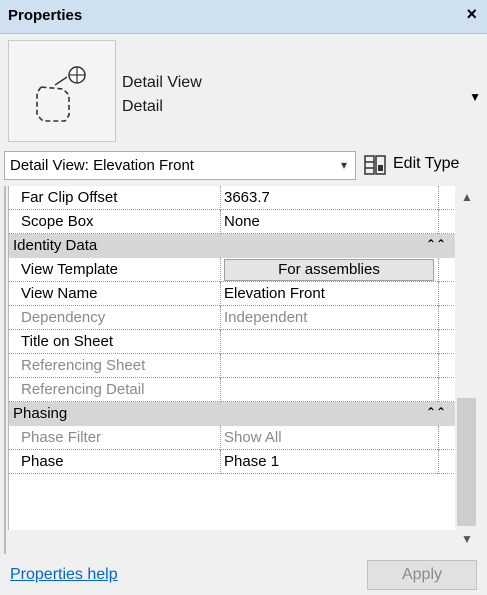 The width and height of the screenshot is (487, 595). I want to click on property-row: Dependency Independent, so click(232, 318).